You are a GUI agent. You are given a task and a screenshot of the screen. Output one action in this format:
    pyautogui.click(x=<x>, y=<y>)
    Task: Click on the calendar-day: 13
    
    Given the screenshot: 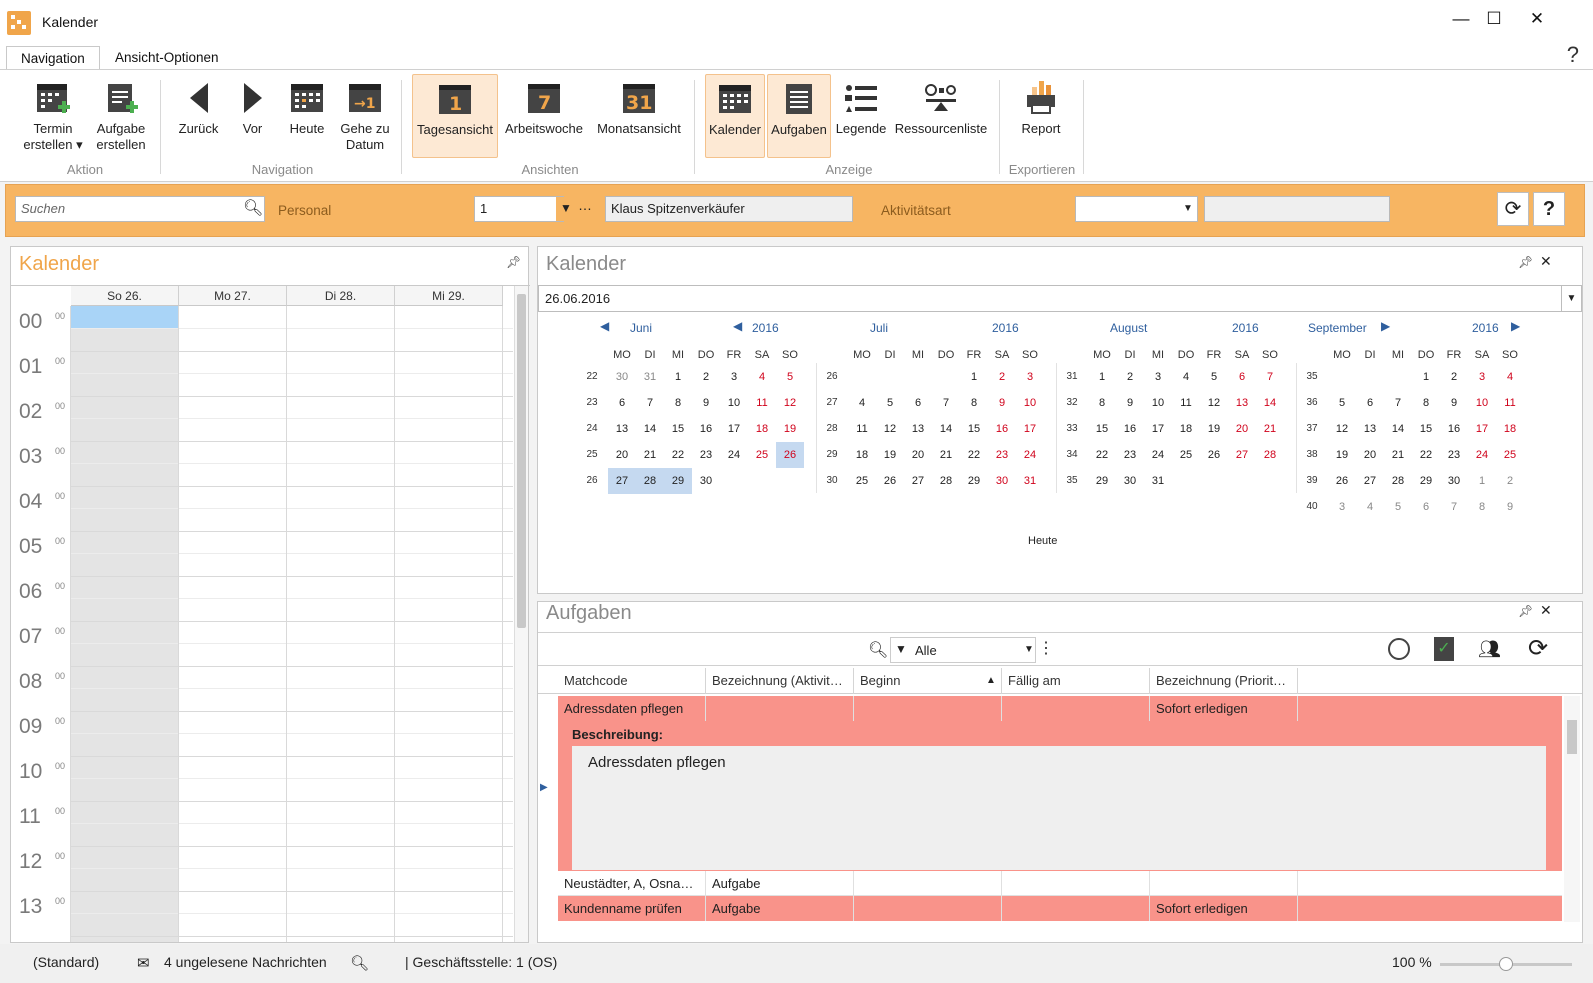 What is the action you would take?
    pyautogui.click(x=1242, y=403)
    